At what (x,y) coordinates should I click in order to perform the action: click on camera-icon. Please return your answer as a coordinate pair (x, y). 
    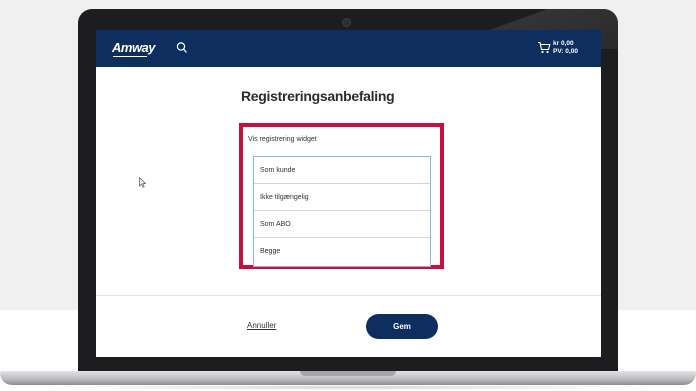
    Looking at the image, I should click on (346, 22).